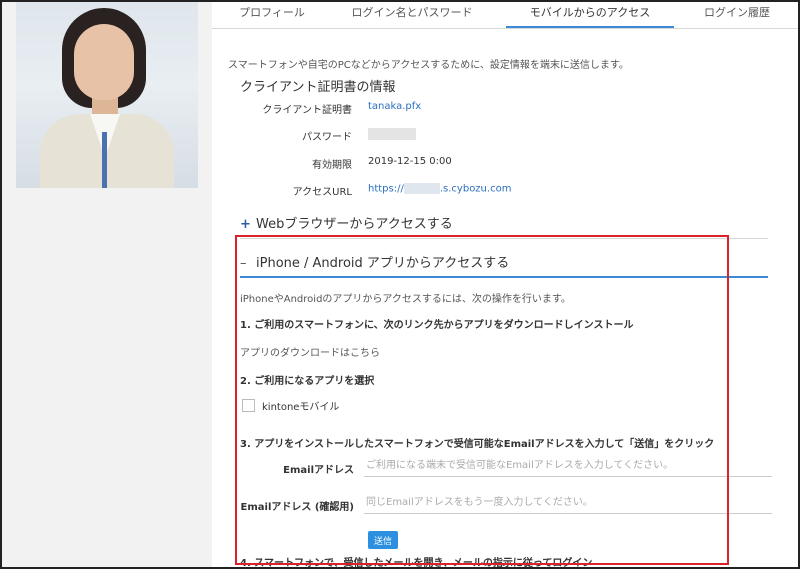 The width and height of the screenshot is (800, 569). Describe the element at coordinates (318, 470) in the screenshot. I see `email-label: Emailアドレス` at that location.